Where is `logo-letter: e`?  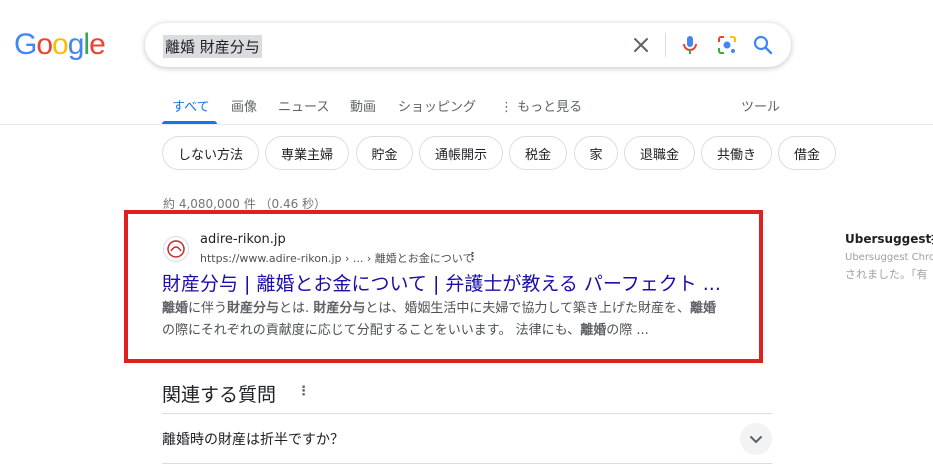
logo-letter: e is located at coordinates (97, 44).